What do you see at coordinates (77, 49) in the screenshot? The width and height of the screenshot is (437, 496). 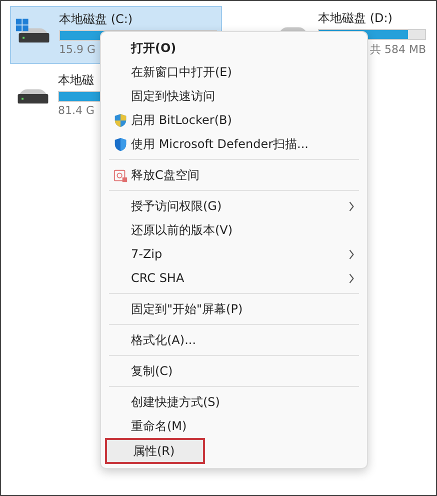 I see `drive-size: 15.9 G` at bounding box center [77, 49].